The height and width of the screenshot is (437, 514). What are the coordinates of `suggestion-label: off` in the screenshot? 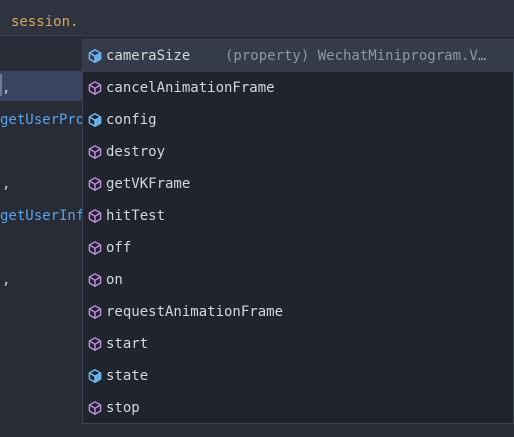 It's located at (119, 248).